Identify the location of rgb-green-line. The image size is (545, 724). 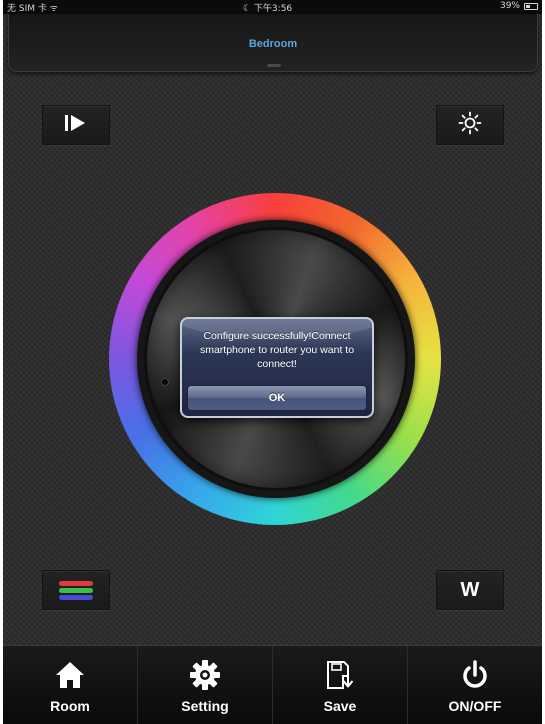
(76, 590).